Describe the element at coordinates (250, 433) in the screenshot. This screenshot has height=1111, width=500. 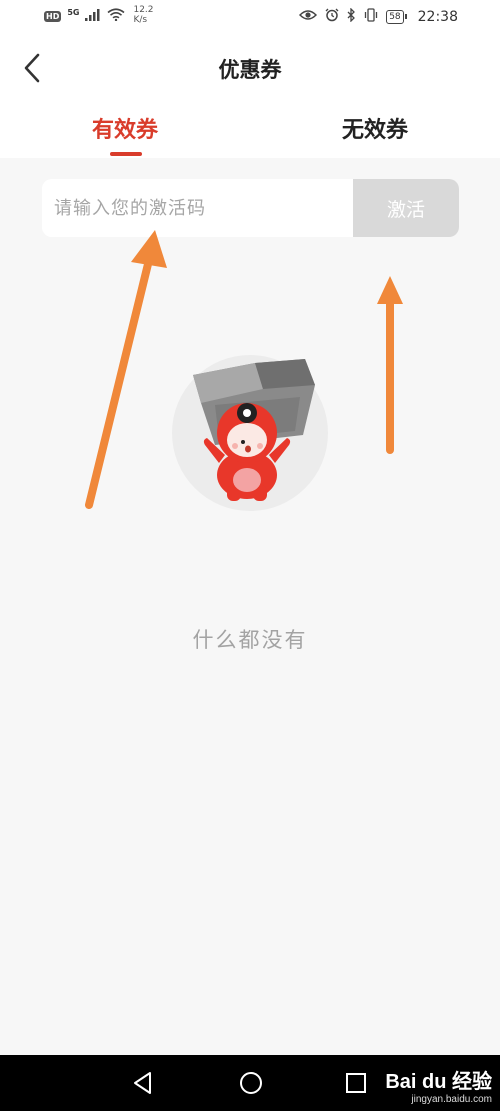
I see `empty-mascot-illustration` at that location.